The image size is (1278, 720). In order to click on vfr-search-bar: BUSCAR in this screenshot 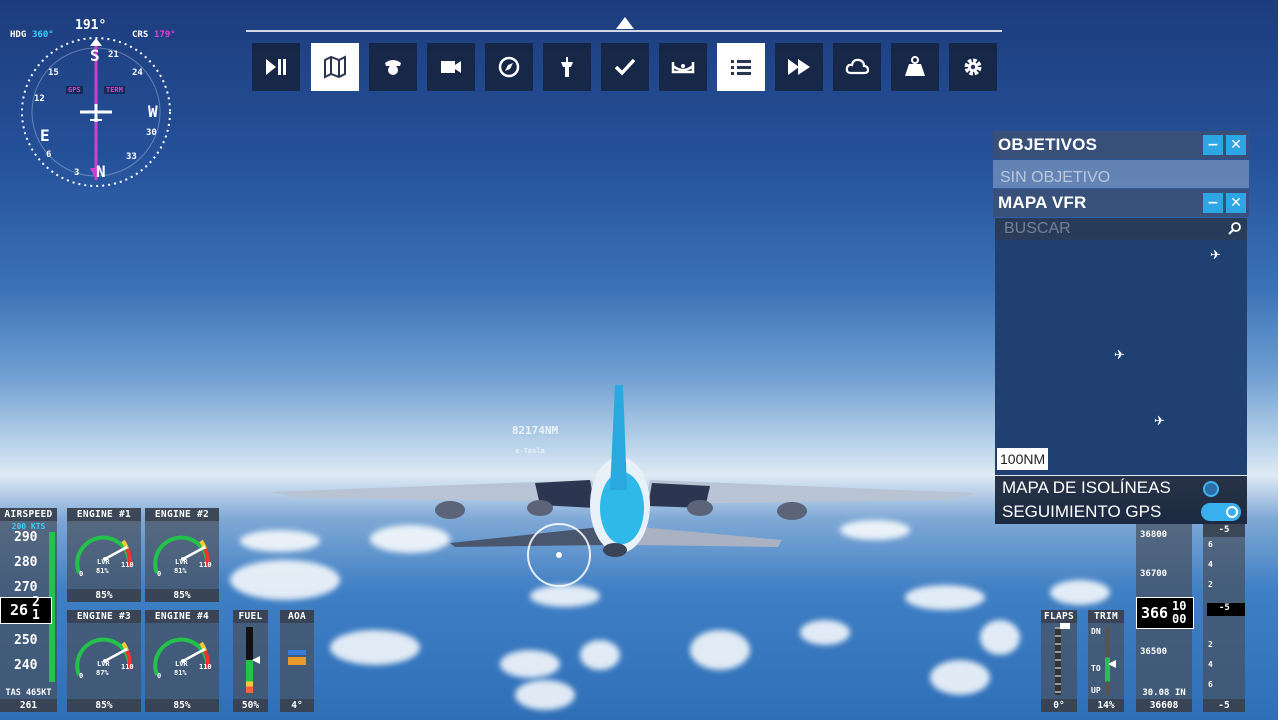, I will do `click(1121, 229)`.